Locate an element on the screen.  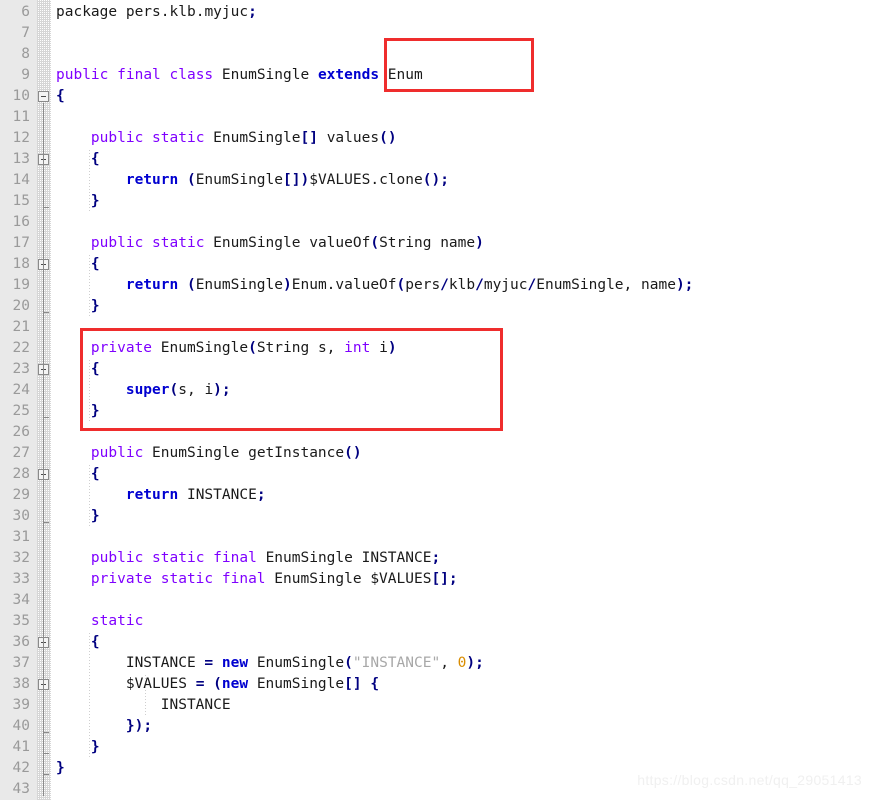
line-number: 17 is located at coordinates (21, 243).